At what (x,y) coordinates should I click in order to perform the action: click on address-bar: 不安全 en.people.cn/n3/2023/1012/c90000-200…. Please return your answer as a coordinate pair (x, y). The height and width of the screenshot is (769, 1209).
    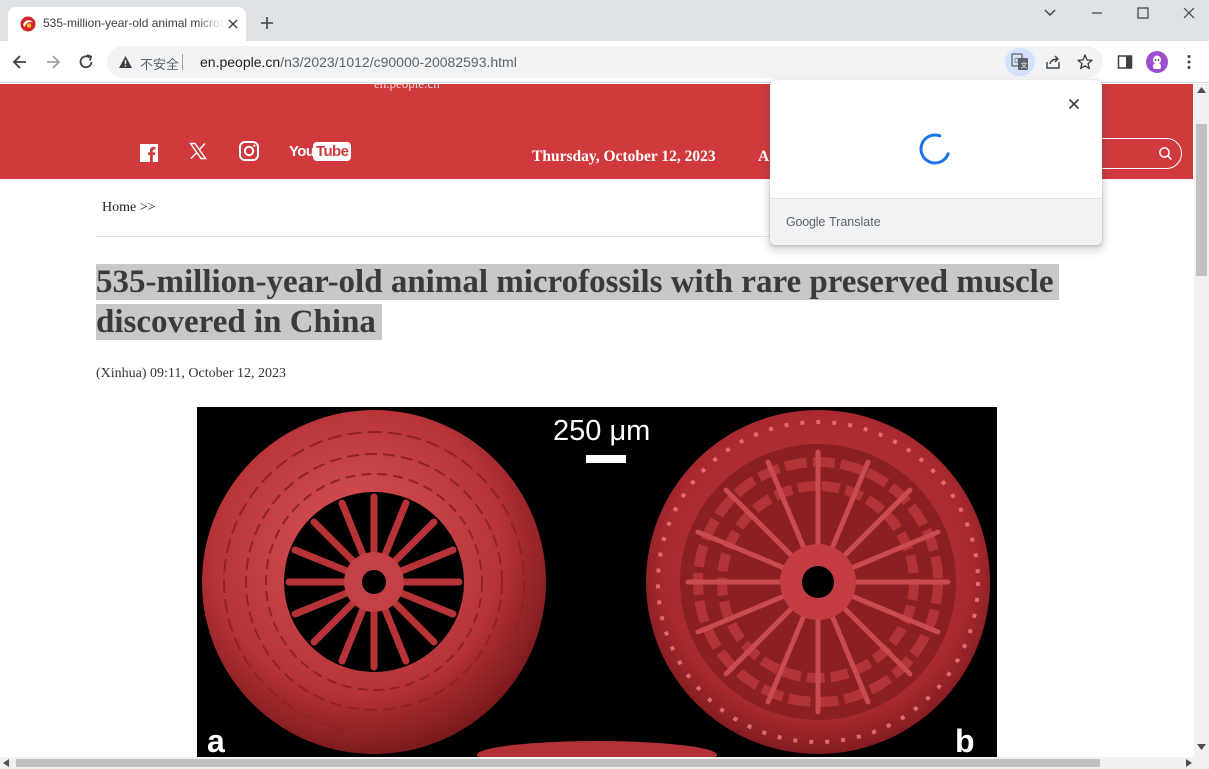
    Looking at the image, I should click on (605, 62).